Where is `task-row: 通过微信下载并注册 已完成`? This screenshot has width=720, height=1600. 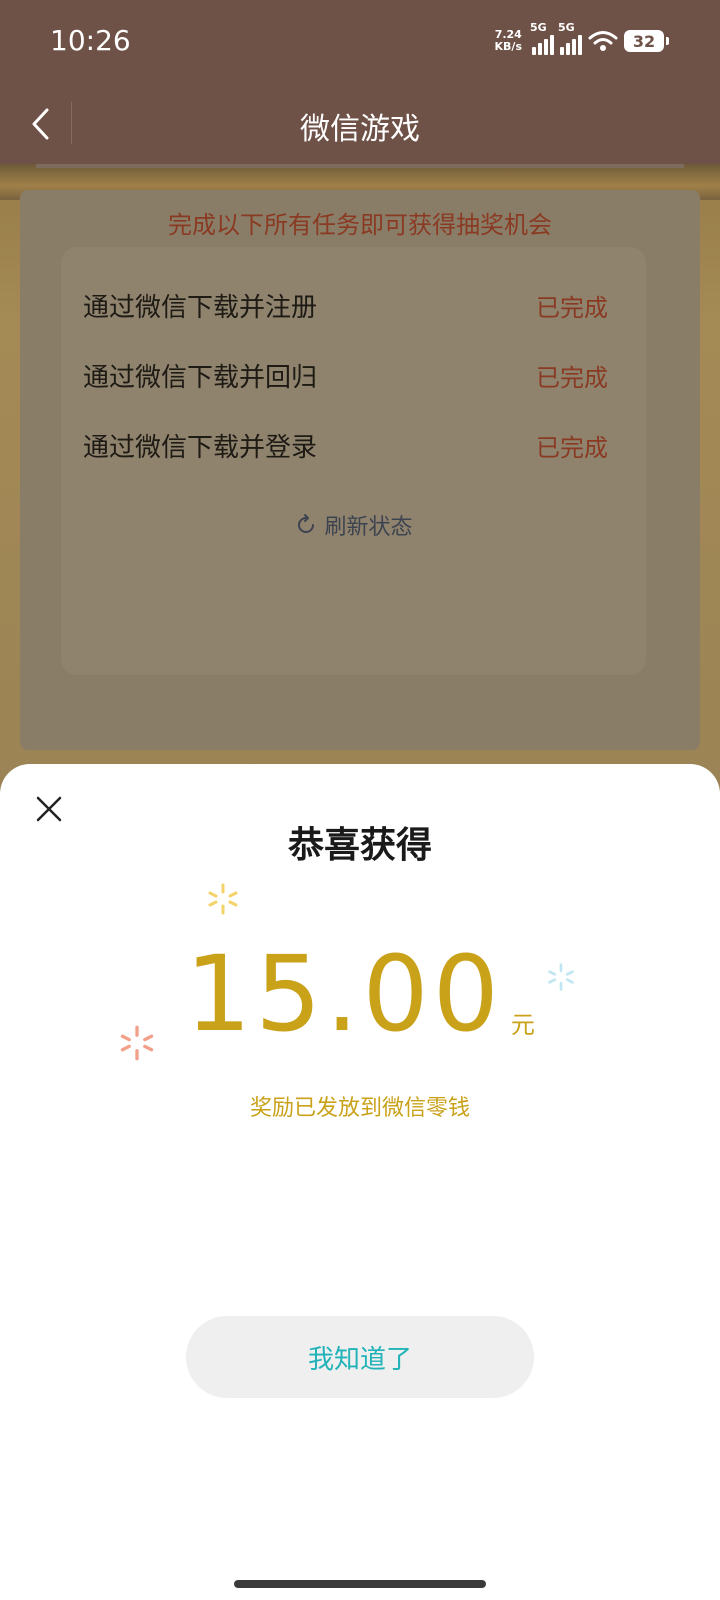
task-row: 通过微信下载并注册 已完成 is located at coordinates (345, 305).